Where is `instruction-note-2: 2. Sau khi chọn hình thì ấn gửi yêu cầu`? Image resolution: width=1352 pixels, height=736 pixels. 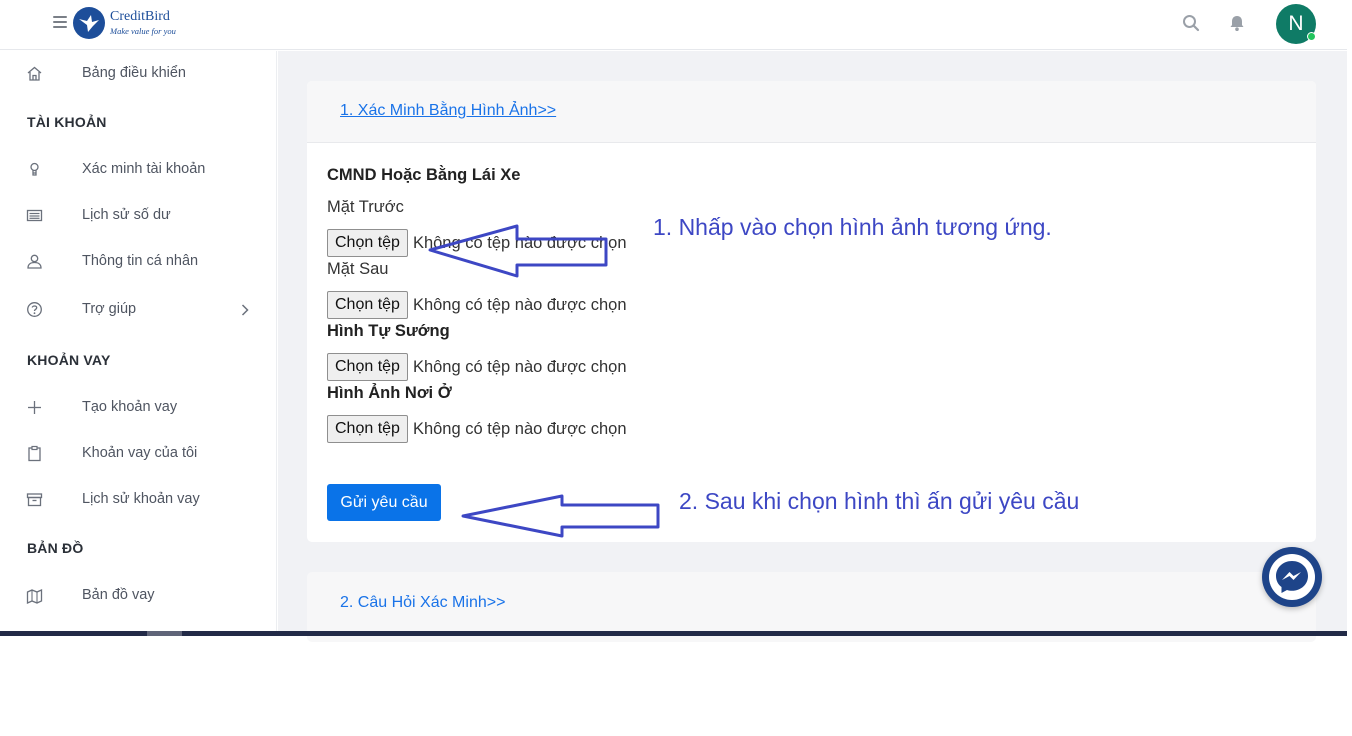 instruction-note-2: 2. Sau khi chọn hình thì ấn gửi yêu cầu is located at coordinates (879, 501).